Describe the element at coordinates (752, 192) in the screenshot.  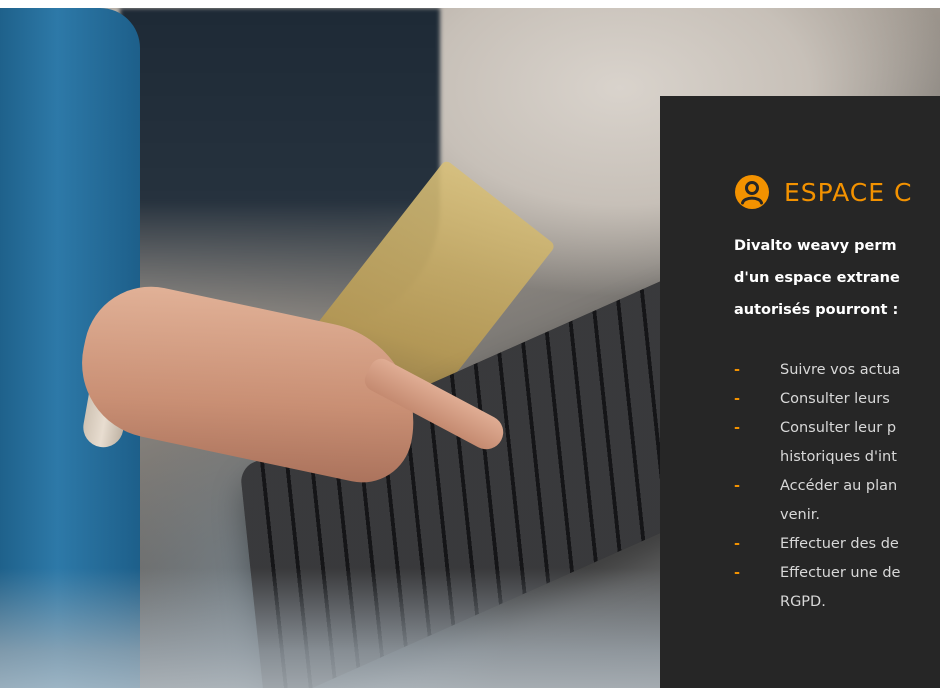
I see `user-icon` at that location.